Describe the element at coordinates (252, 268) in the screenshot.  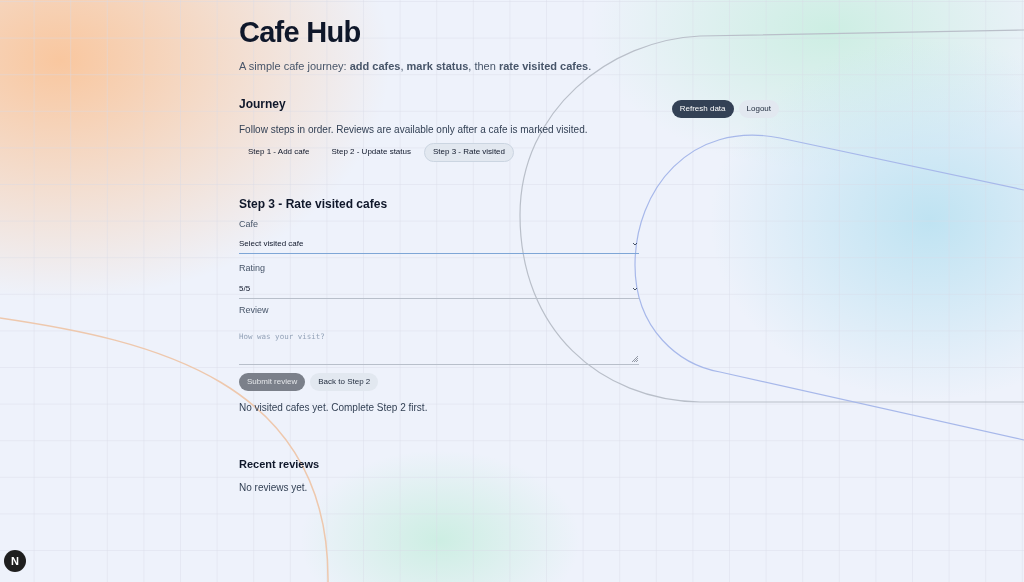
I see `field-label: Rating` at that location.